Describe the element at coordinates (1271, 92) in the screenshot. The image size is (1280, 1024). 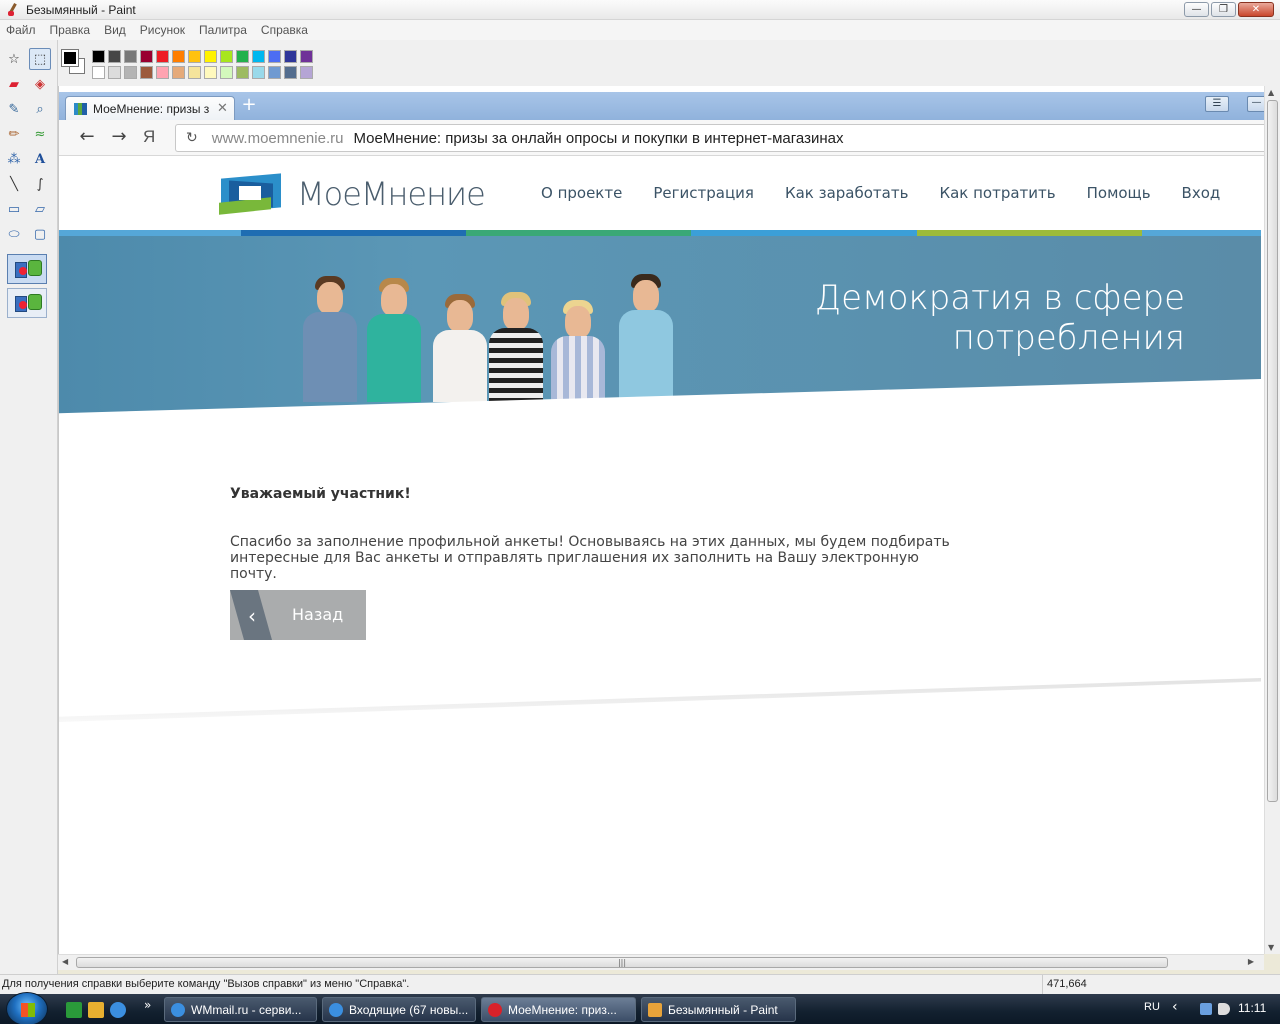
I see `scroll-up-icon: ▲` at that location.